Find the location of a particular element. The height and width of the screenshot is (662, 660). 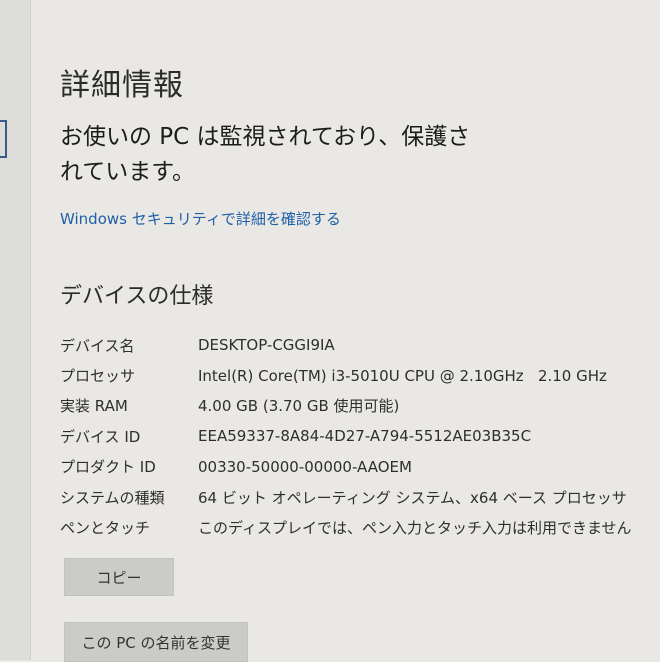

spec-row-pen-touch: ペンとタッチ このディスプレイでは、ペン入力とタッチ入力は利用できません is located at coordinates (346, 527).